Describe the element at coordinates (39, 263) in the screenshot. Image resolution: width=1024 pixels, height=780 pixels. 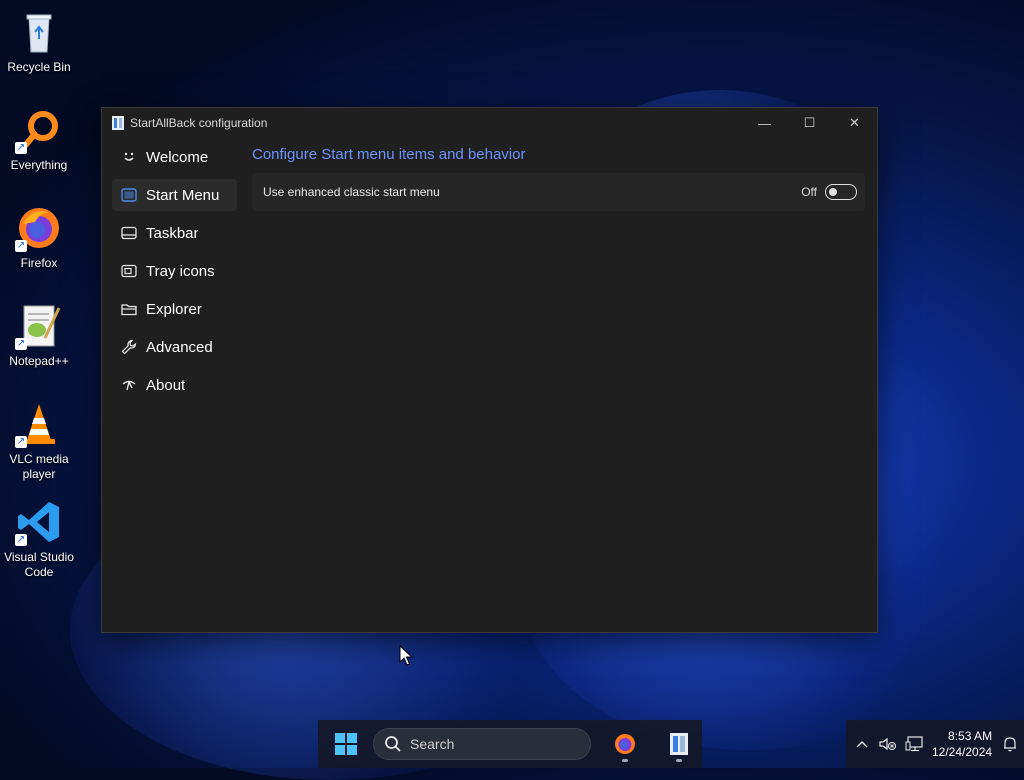
I see `desktop-icon-label: Firefox` at that location.